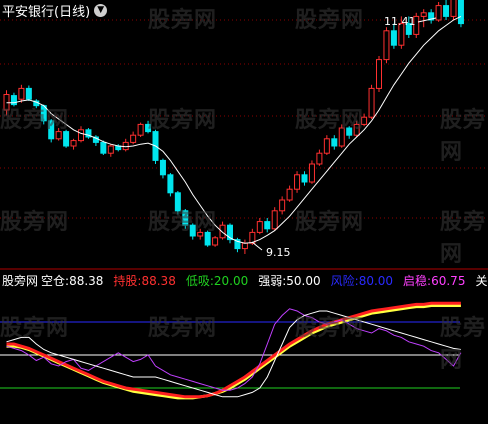 The width and height of the screenshot is (488, 424). I want to click on indicator-item-label: 空仓:, so click(55, 280).